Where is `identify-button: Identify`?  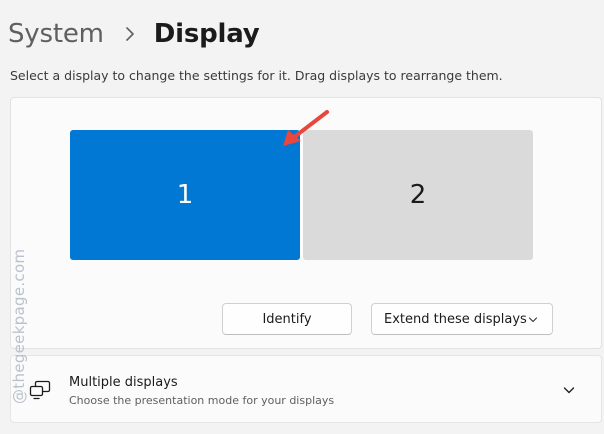 identify-button: Identify is located at coordinates (287, 319).